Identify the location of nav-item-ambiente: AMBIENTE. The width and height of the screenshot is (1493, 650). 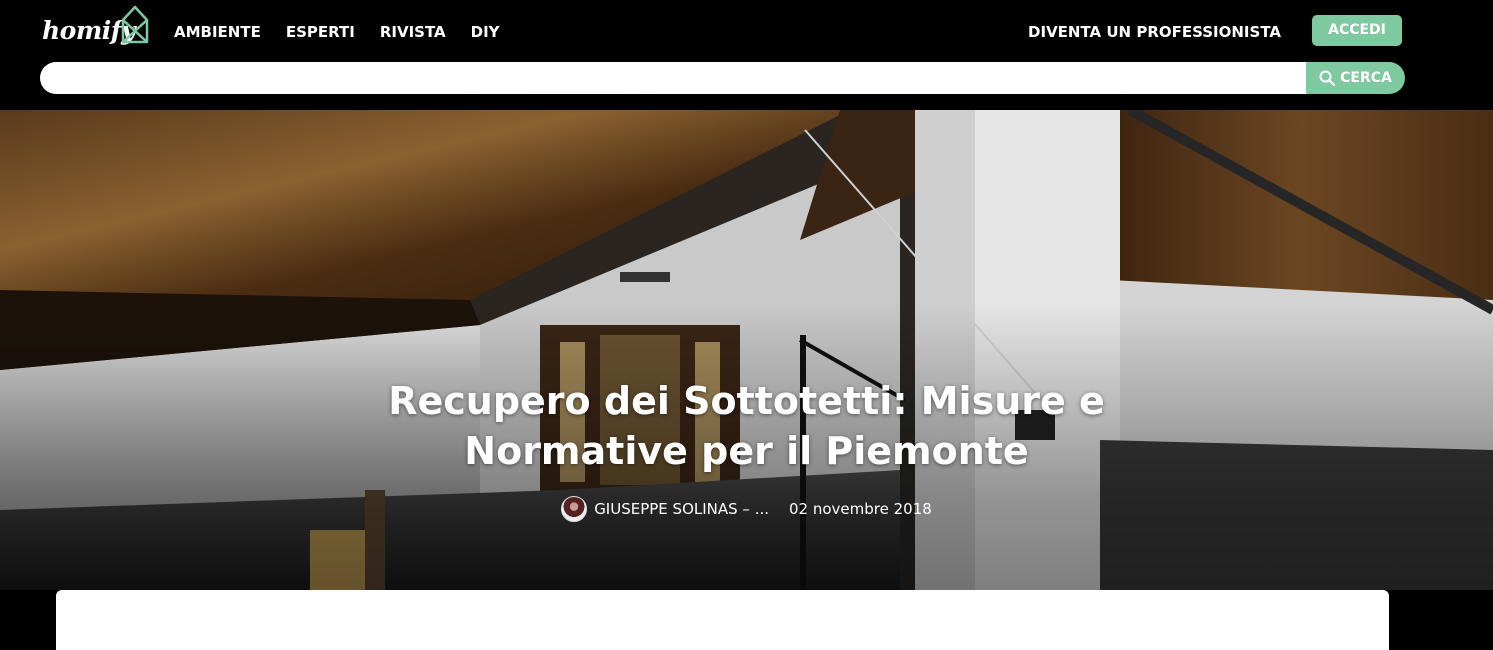
(217, 32).